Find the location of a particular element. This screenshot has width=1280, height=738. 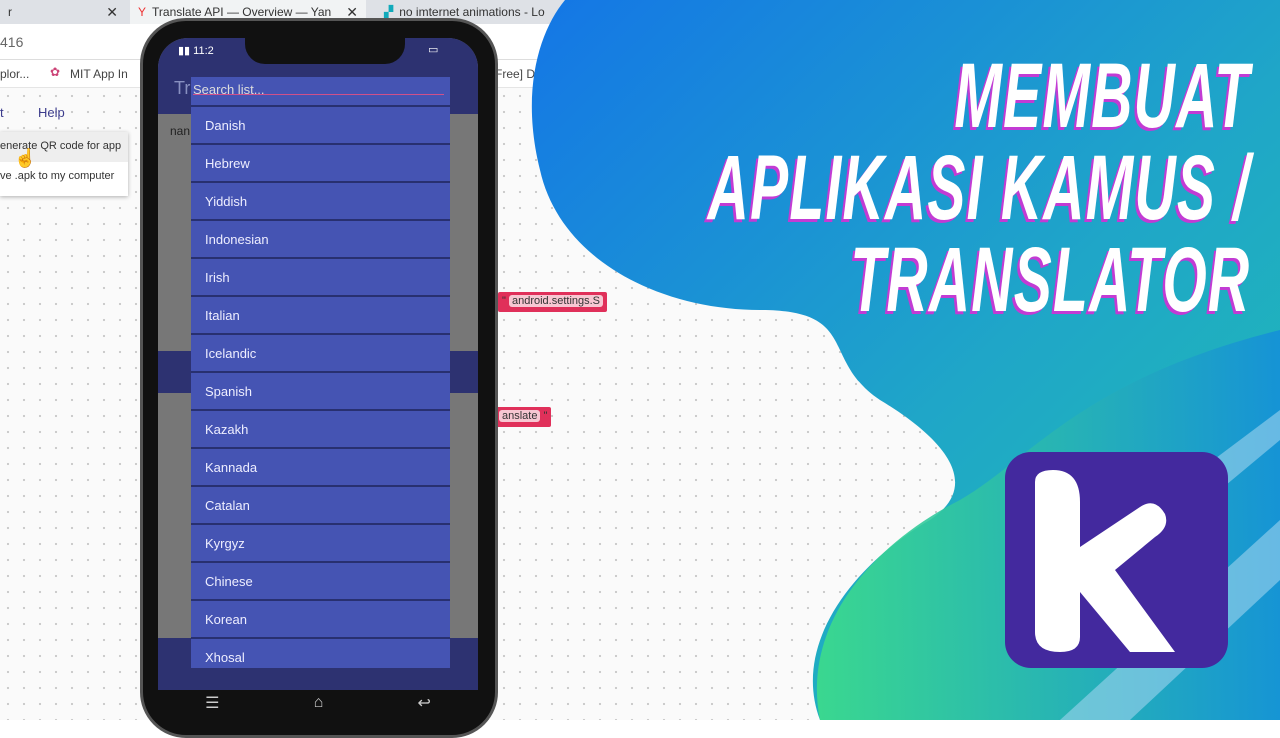

list-item: Kazakh is located at coordinates (320, 428).